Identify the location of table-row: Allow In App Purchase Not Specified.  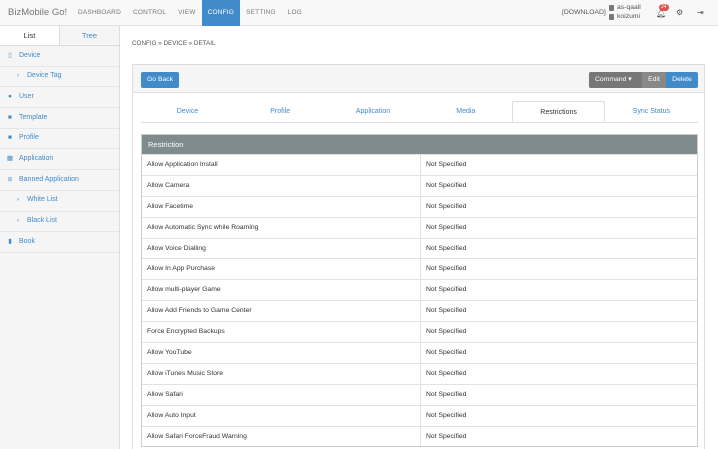
(419, 269).